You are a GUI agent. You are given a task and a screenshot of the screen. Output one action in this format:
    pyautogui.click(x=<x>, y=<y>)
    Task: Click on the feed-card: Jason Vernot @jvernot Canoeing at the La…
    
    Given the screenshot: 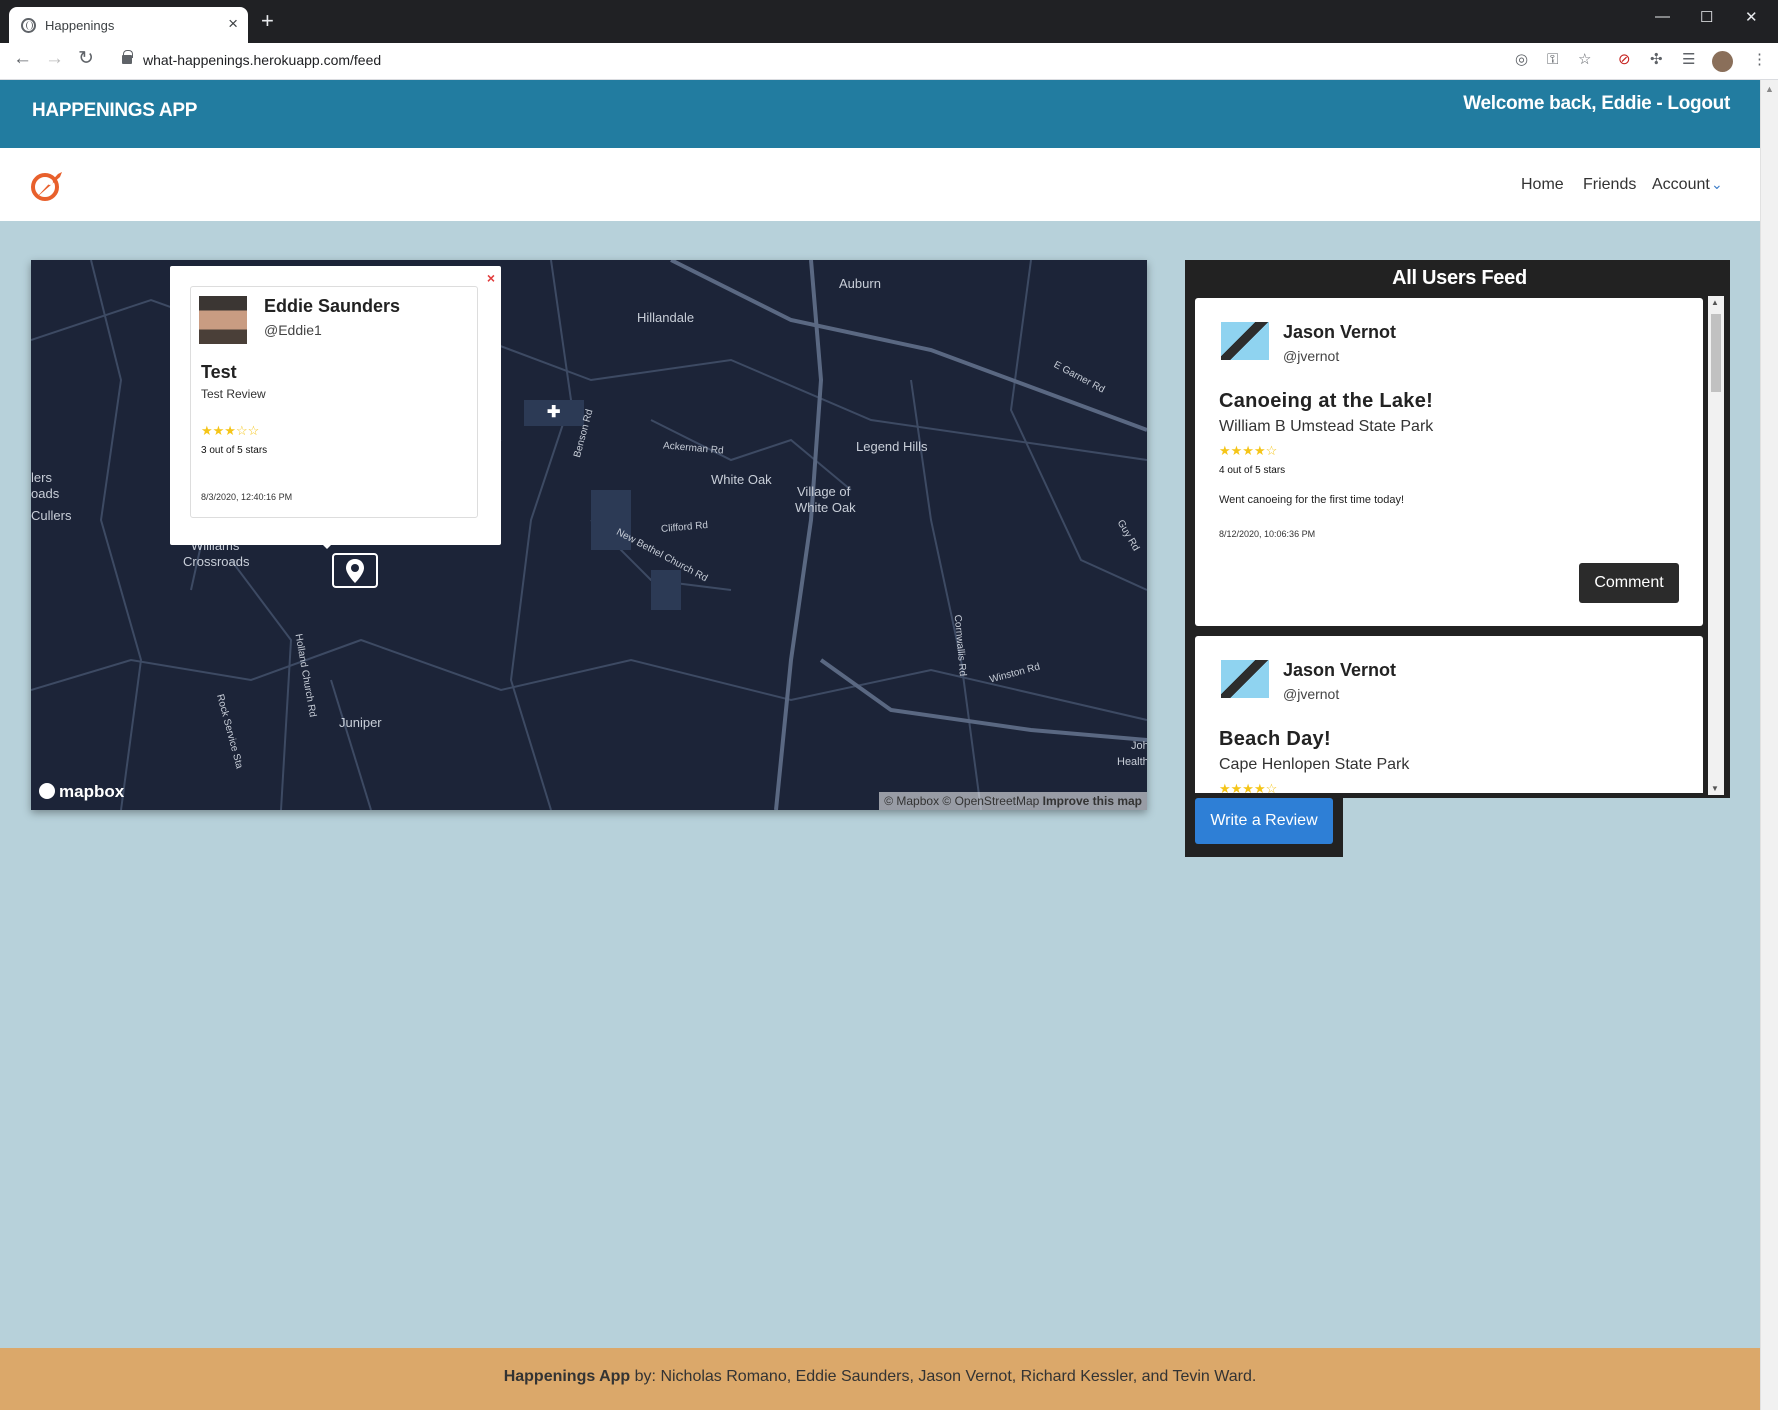 What is the action you would take?
    pyautogui.click(x=1449, y=462)
    